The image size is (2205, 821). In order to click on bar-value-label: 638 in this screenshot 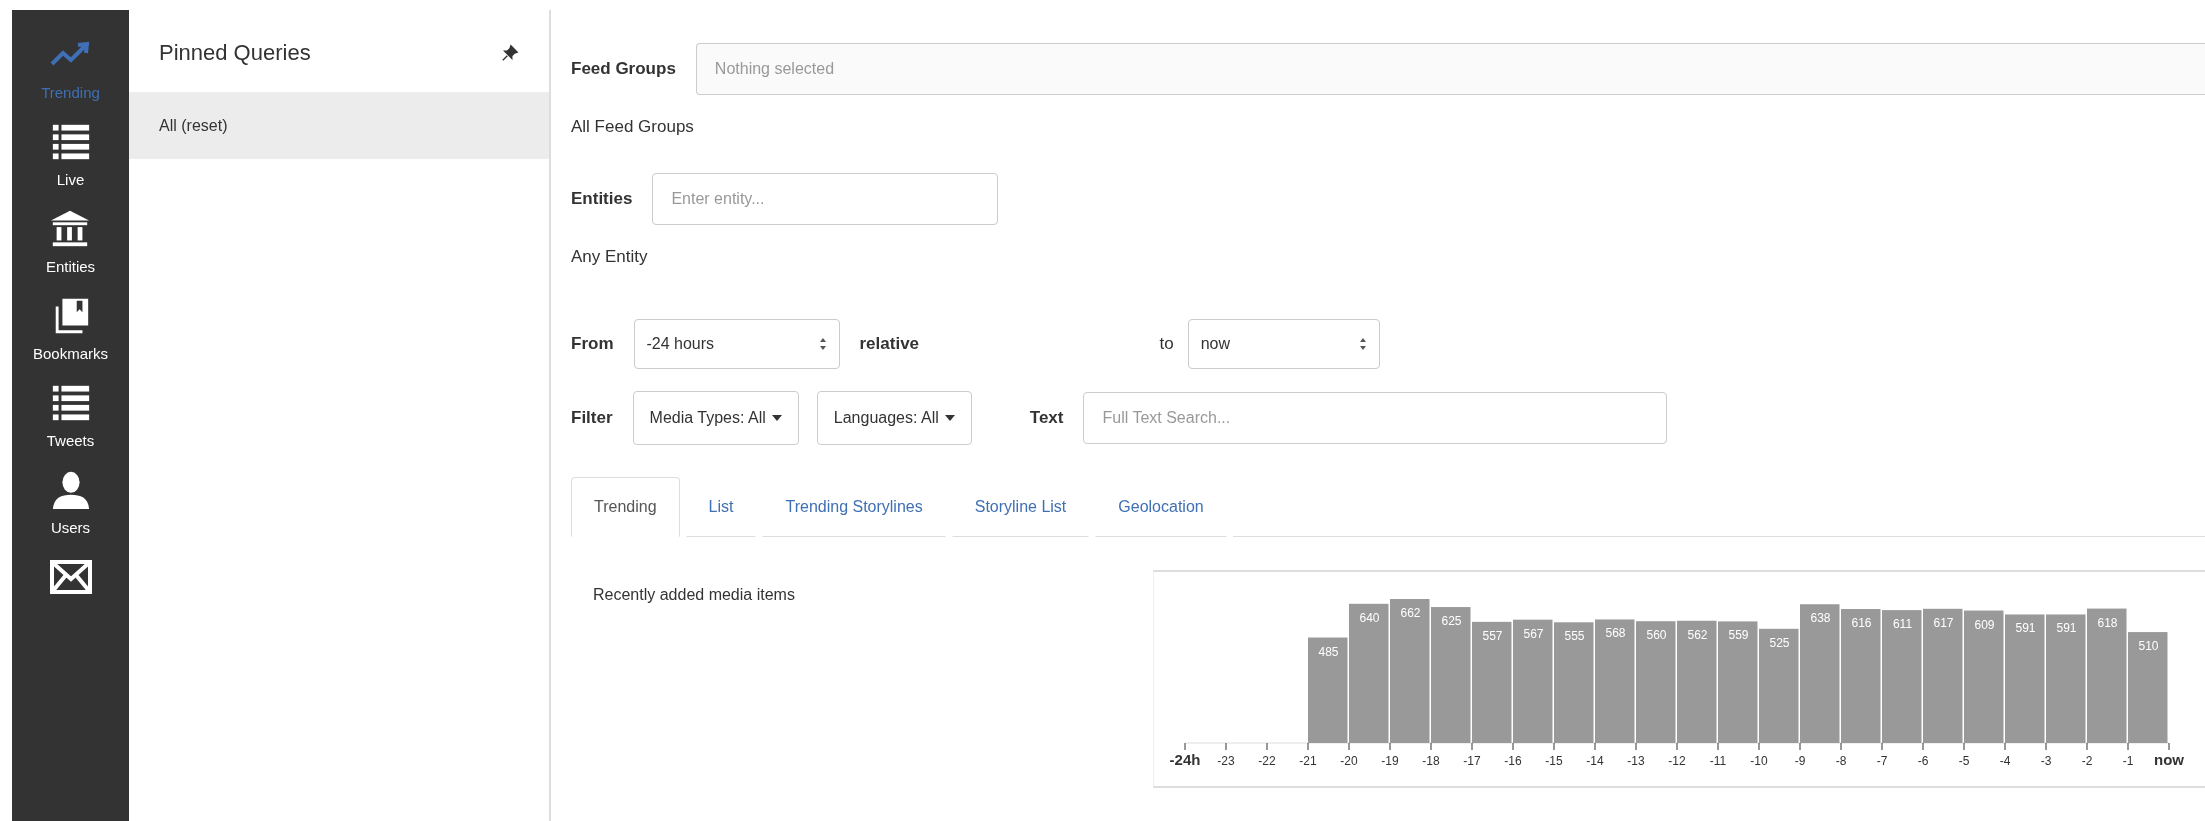, I will do `click(1820, 618)`.